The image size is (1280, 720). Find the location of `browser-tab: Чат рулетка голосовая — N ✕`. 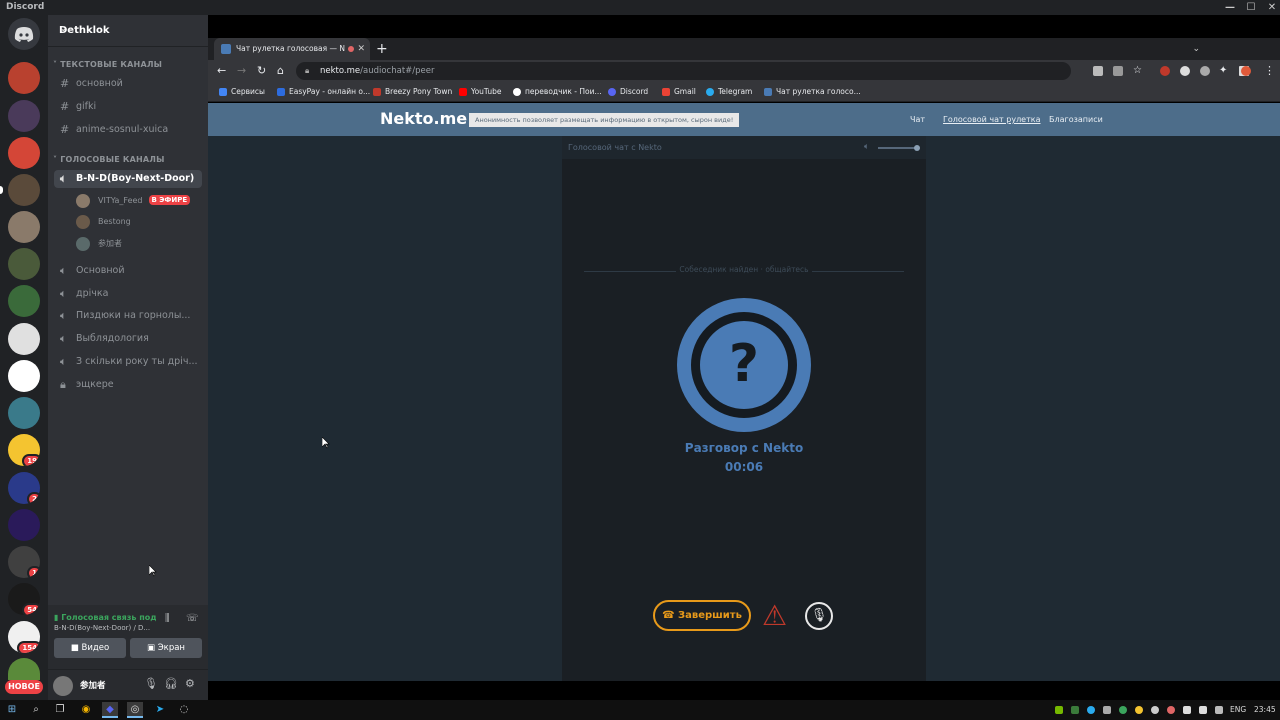

browser-tab: Чат рулетка голосовая — N ✕ is located at coordinates (292, 49).